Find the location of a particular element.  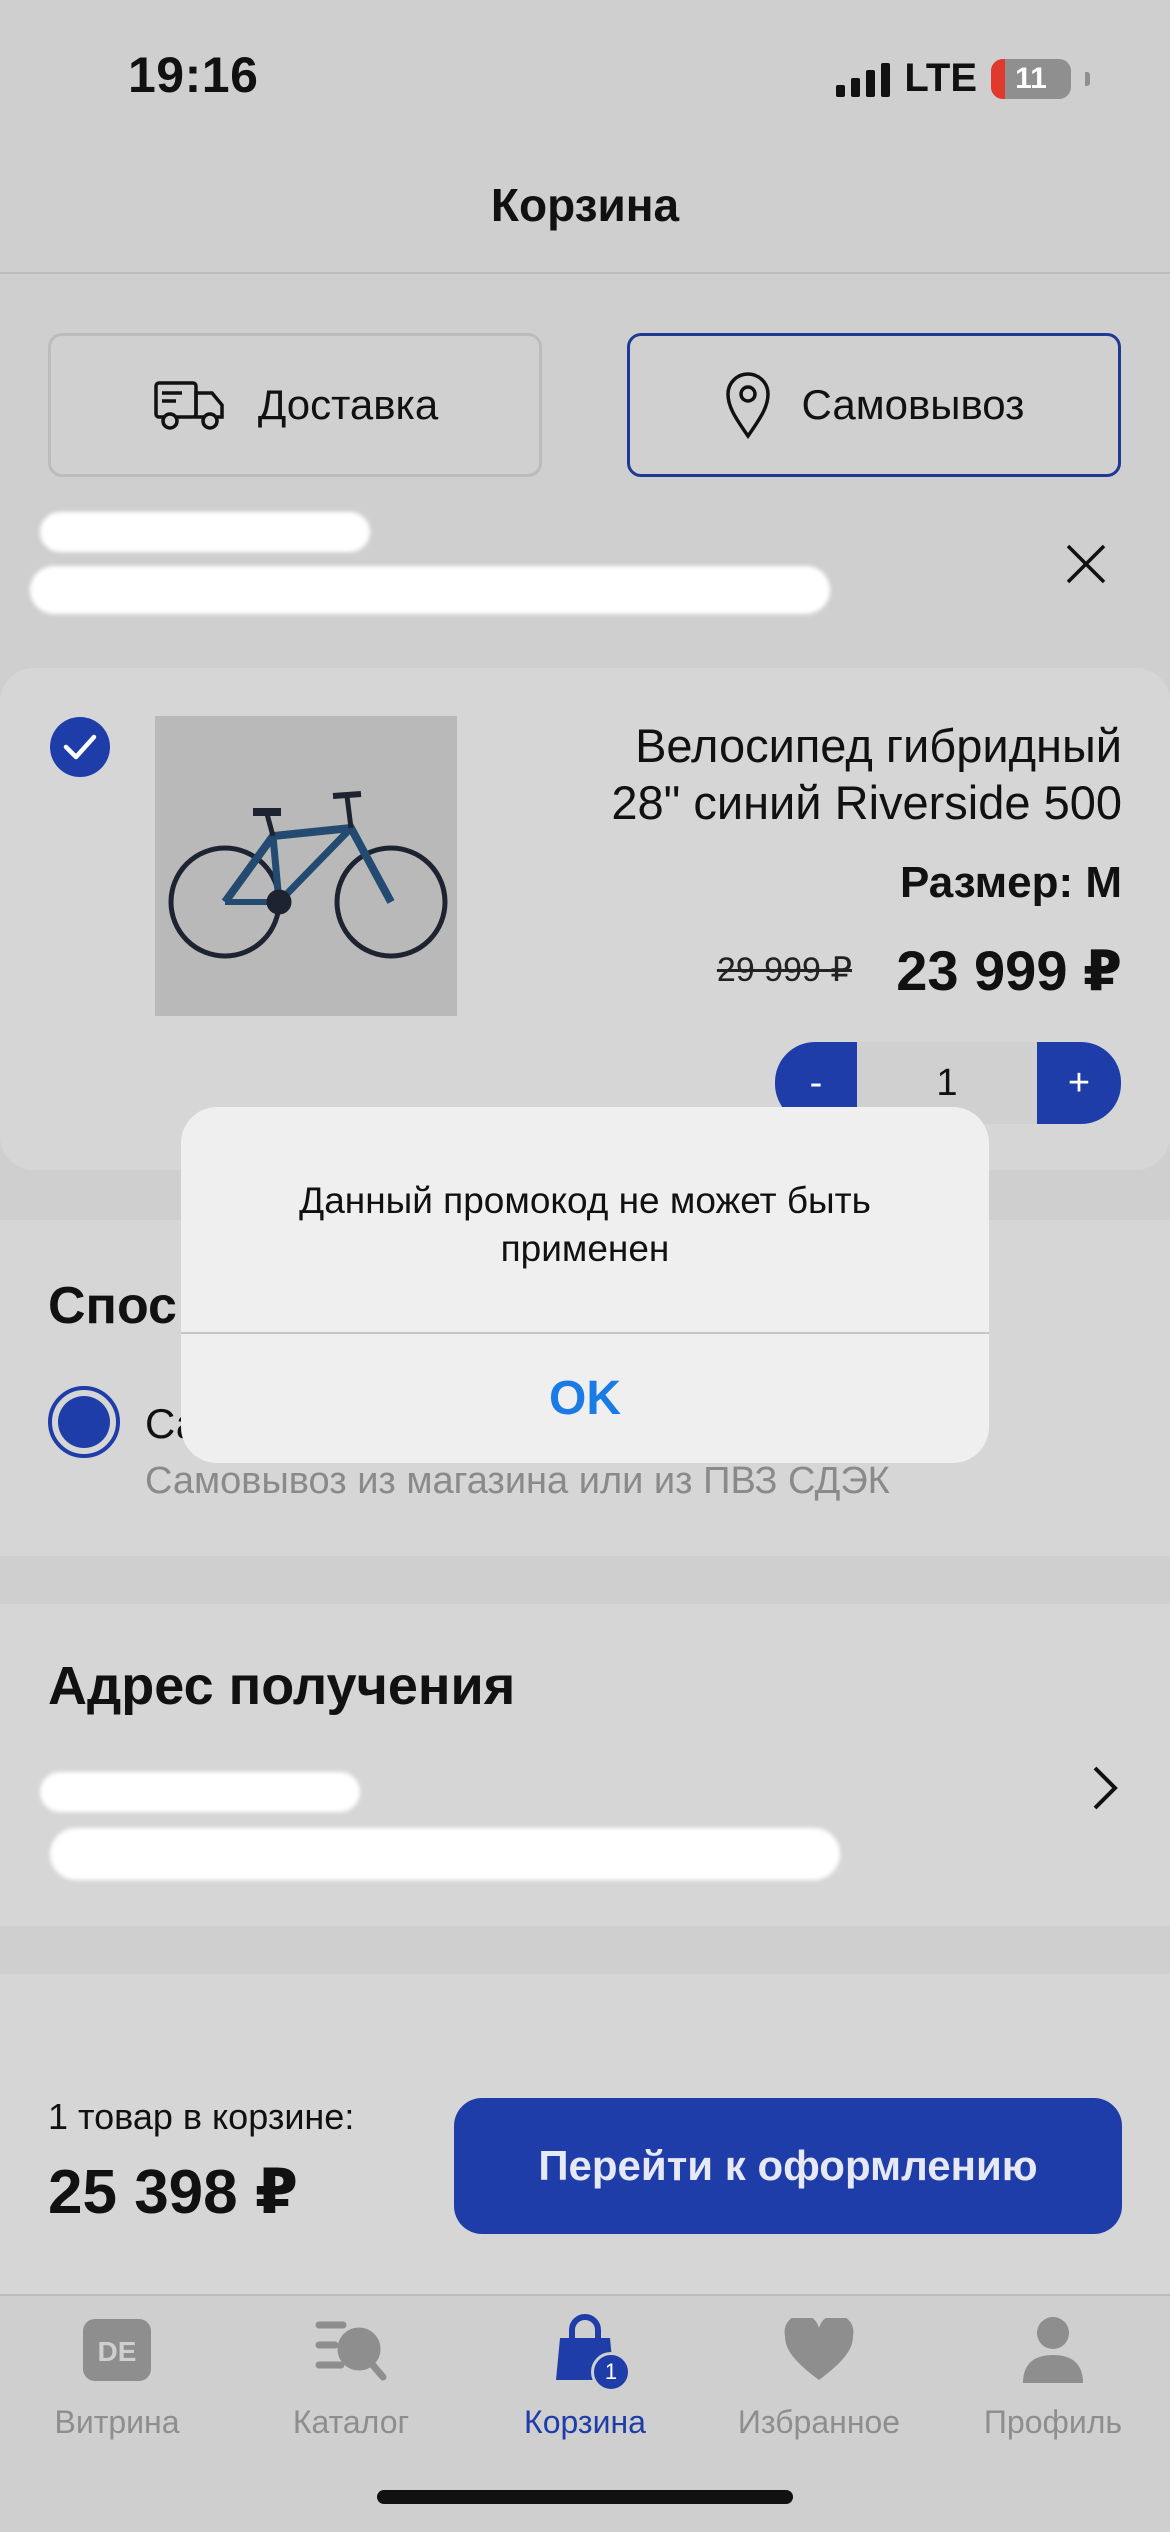

pickup-option-label: Самовывоз is located at coordinates (913, 404).